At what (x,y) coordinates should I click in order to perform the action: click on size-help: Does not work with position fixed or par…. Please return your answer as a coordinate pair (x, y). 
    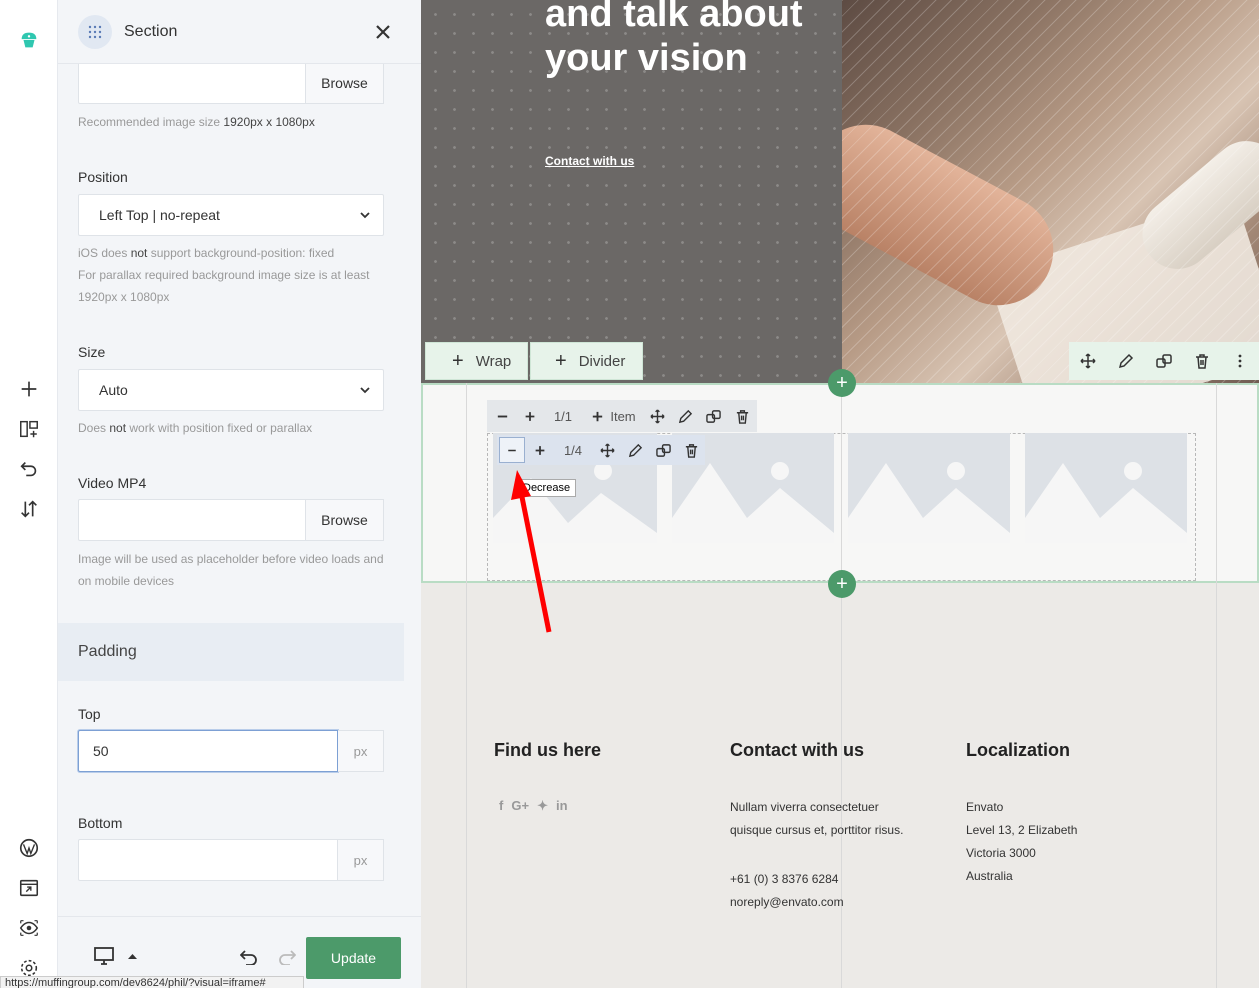
    Looking at the image, I should click on (195, 428).